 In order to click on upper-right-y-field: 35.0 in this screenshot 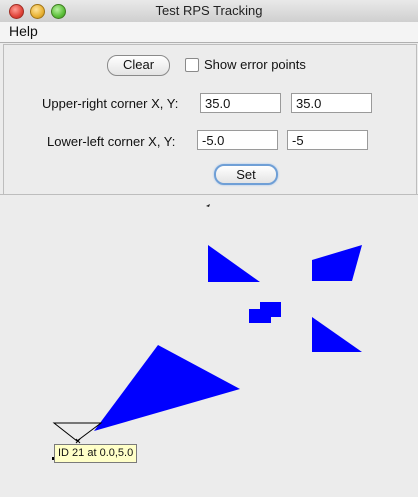, I will do `click(331, 103)`.